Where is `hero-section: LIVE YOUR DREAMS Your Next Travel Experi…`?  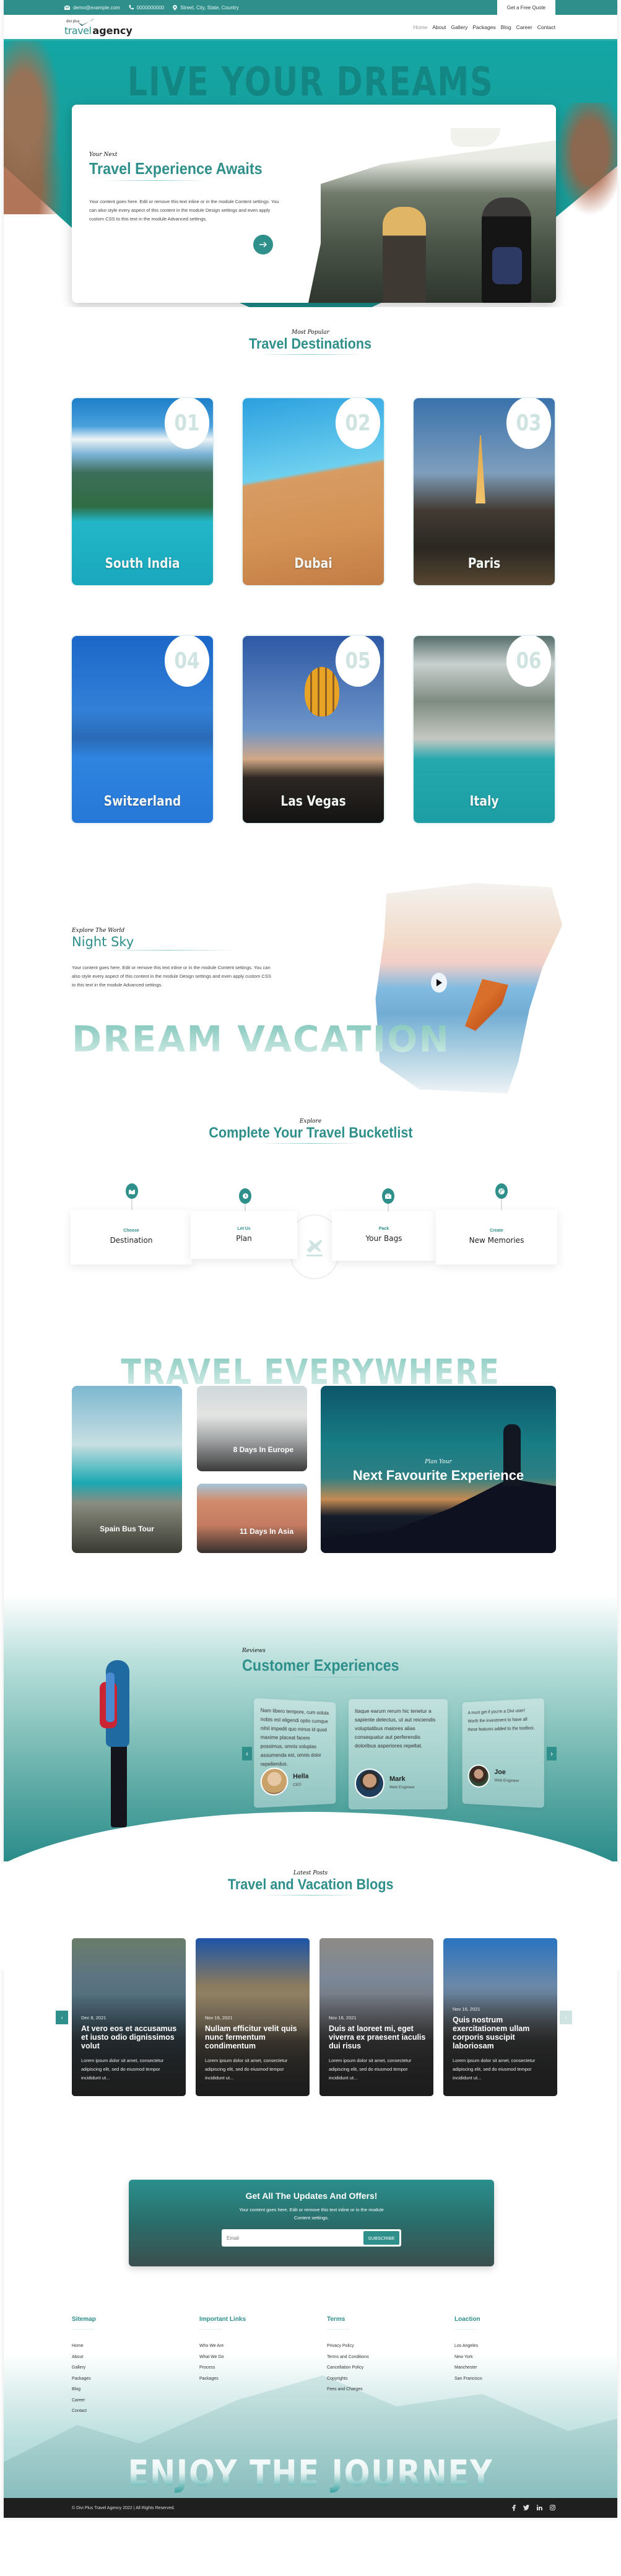 hero-section: LIVE YOUR DREAMS Your Next Travel Experi… is located at coordinates (310, 174).